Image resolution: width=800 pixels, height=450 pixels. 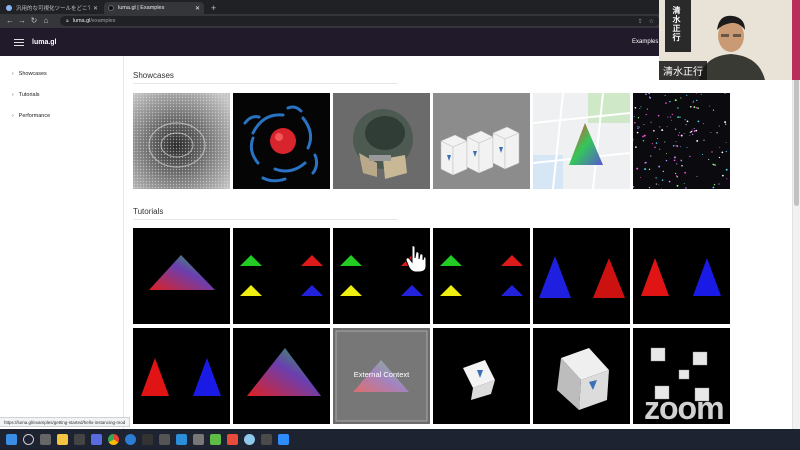 What do you see at coordinates (481, 376) in the screenshot?
I see `tutorial-thumb-textured-cube` at bounding box center [481, 376].